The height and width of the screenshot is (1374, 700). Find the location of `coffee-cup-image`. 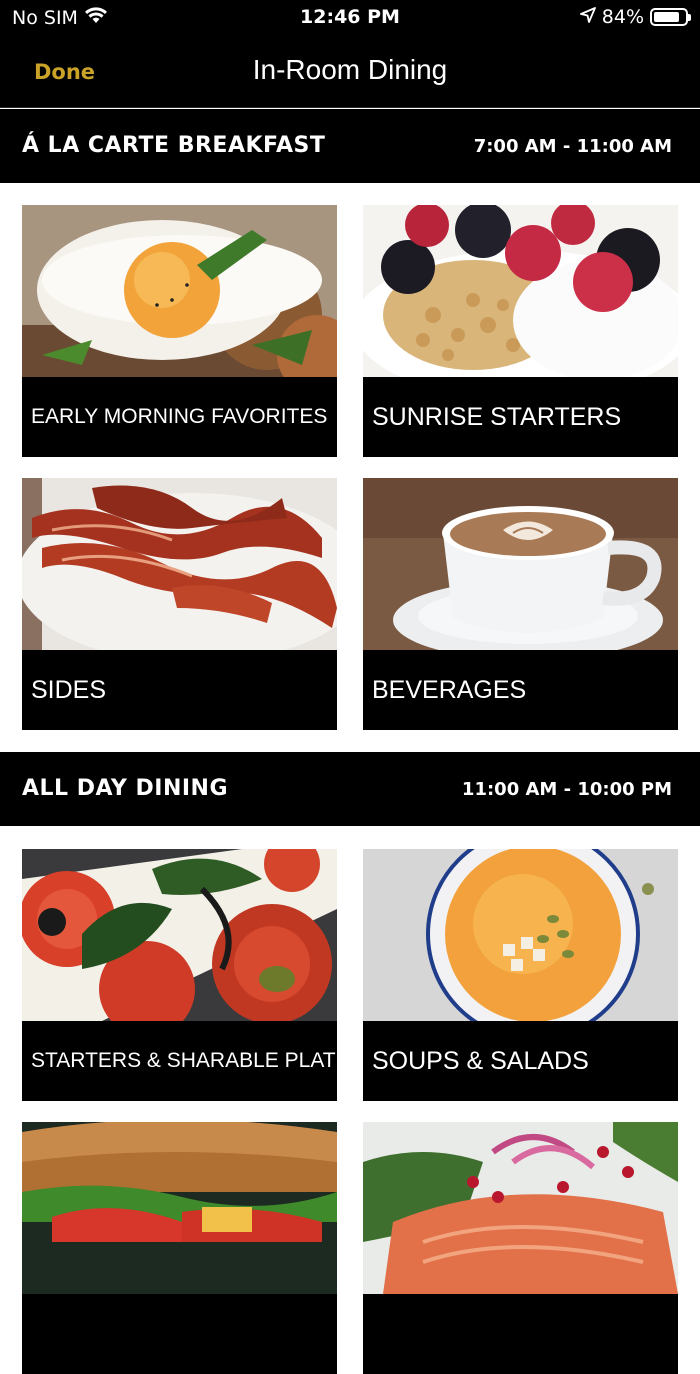

coffee-cup-image is located at coordinates (520, 564).